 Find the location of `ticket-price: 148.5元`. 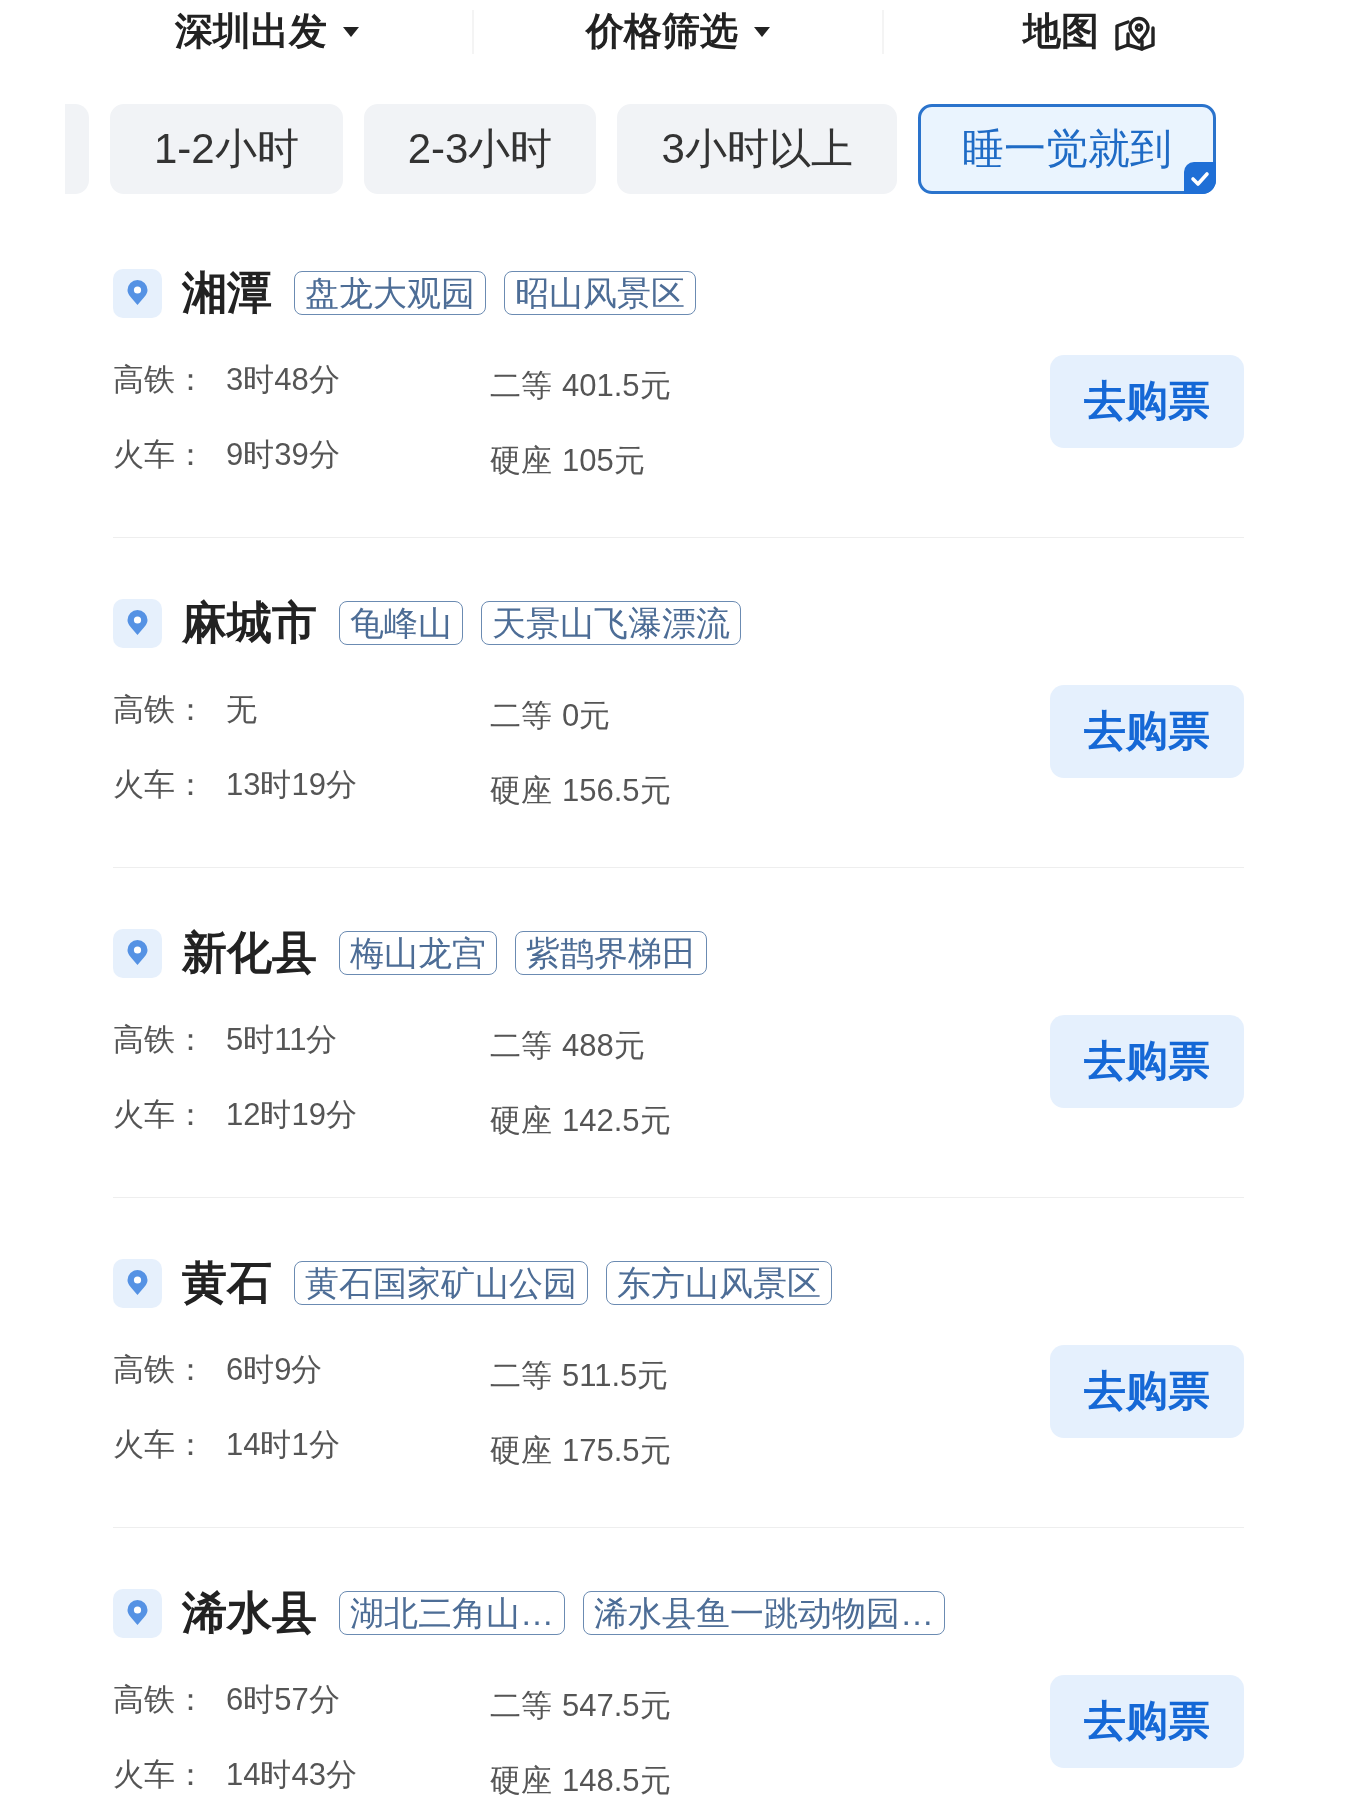

ticket-price: 148.5元 is located at coordinates (616, 1781).